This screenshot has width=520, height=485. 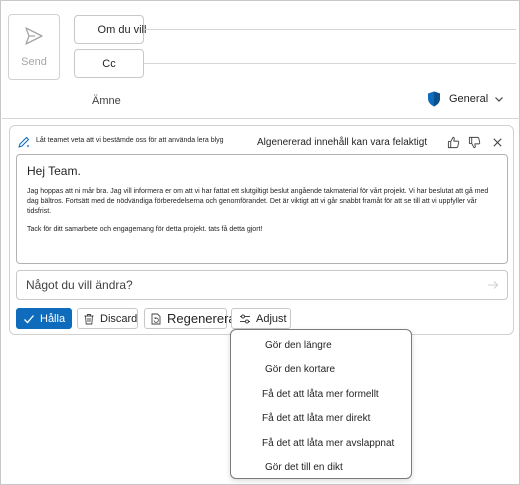 I want to click on close-button, so click(x=497, y=142).